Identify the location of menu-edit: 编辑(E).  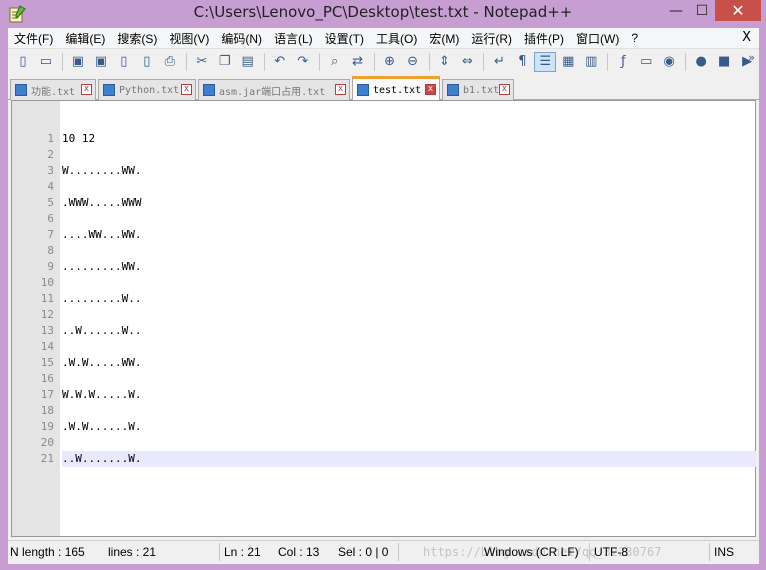
(85, 38).